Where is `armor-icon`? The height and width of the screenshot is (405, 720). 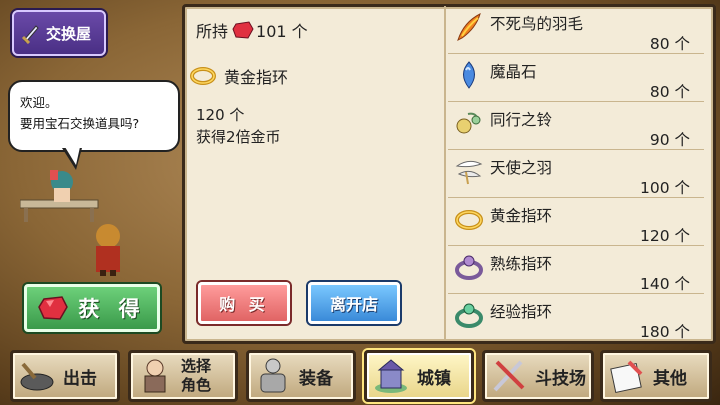
armor-icon is located at coordinates (273, 375).